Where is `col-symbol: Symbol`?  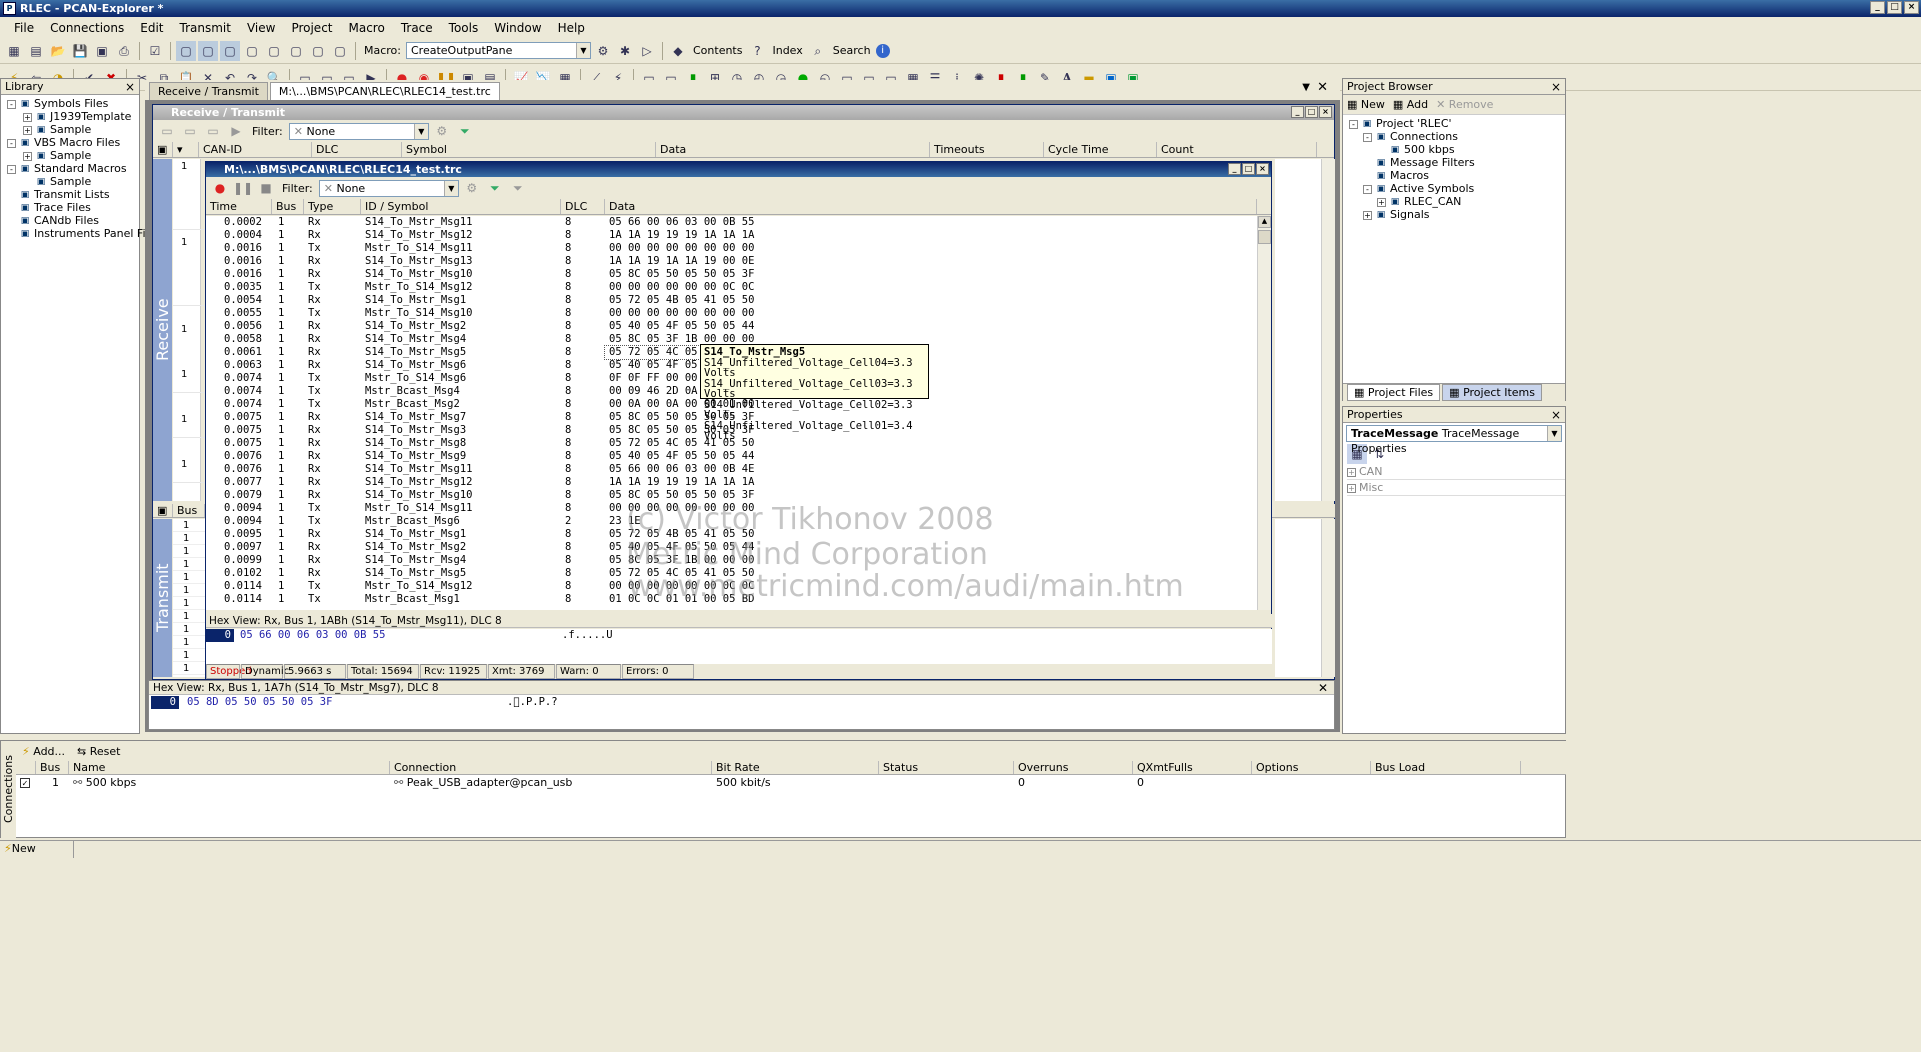 col-symbol: Symbol is located at coordinates (529, 149).